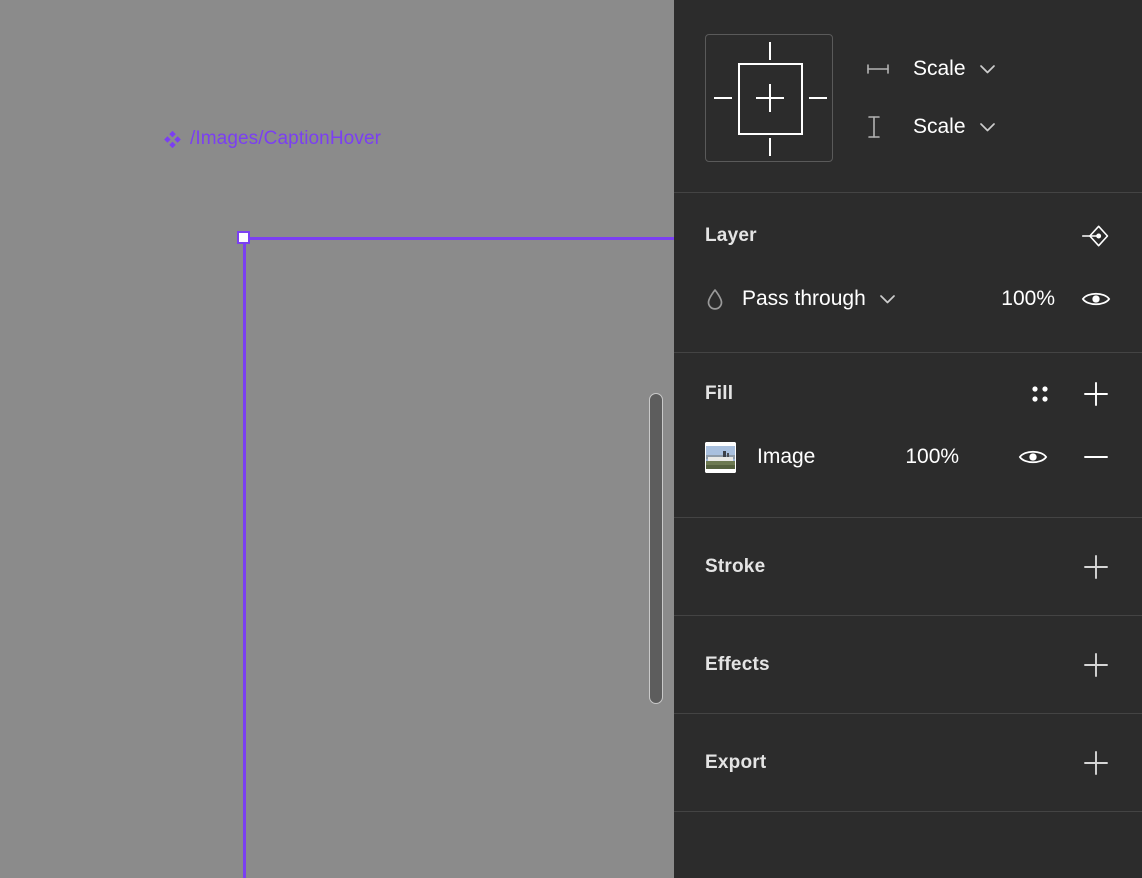 Image resolution: width=1142 pixels, height=878 pixels. Describe the element at coordinates (770, 147) in the screenshot. I see `constraint-tick-bottom` at that location.